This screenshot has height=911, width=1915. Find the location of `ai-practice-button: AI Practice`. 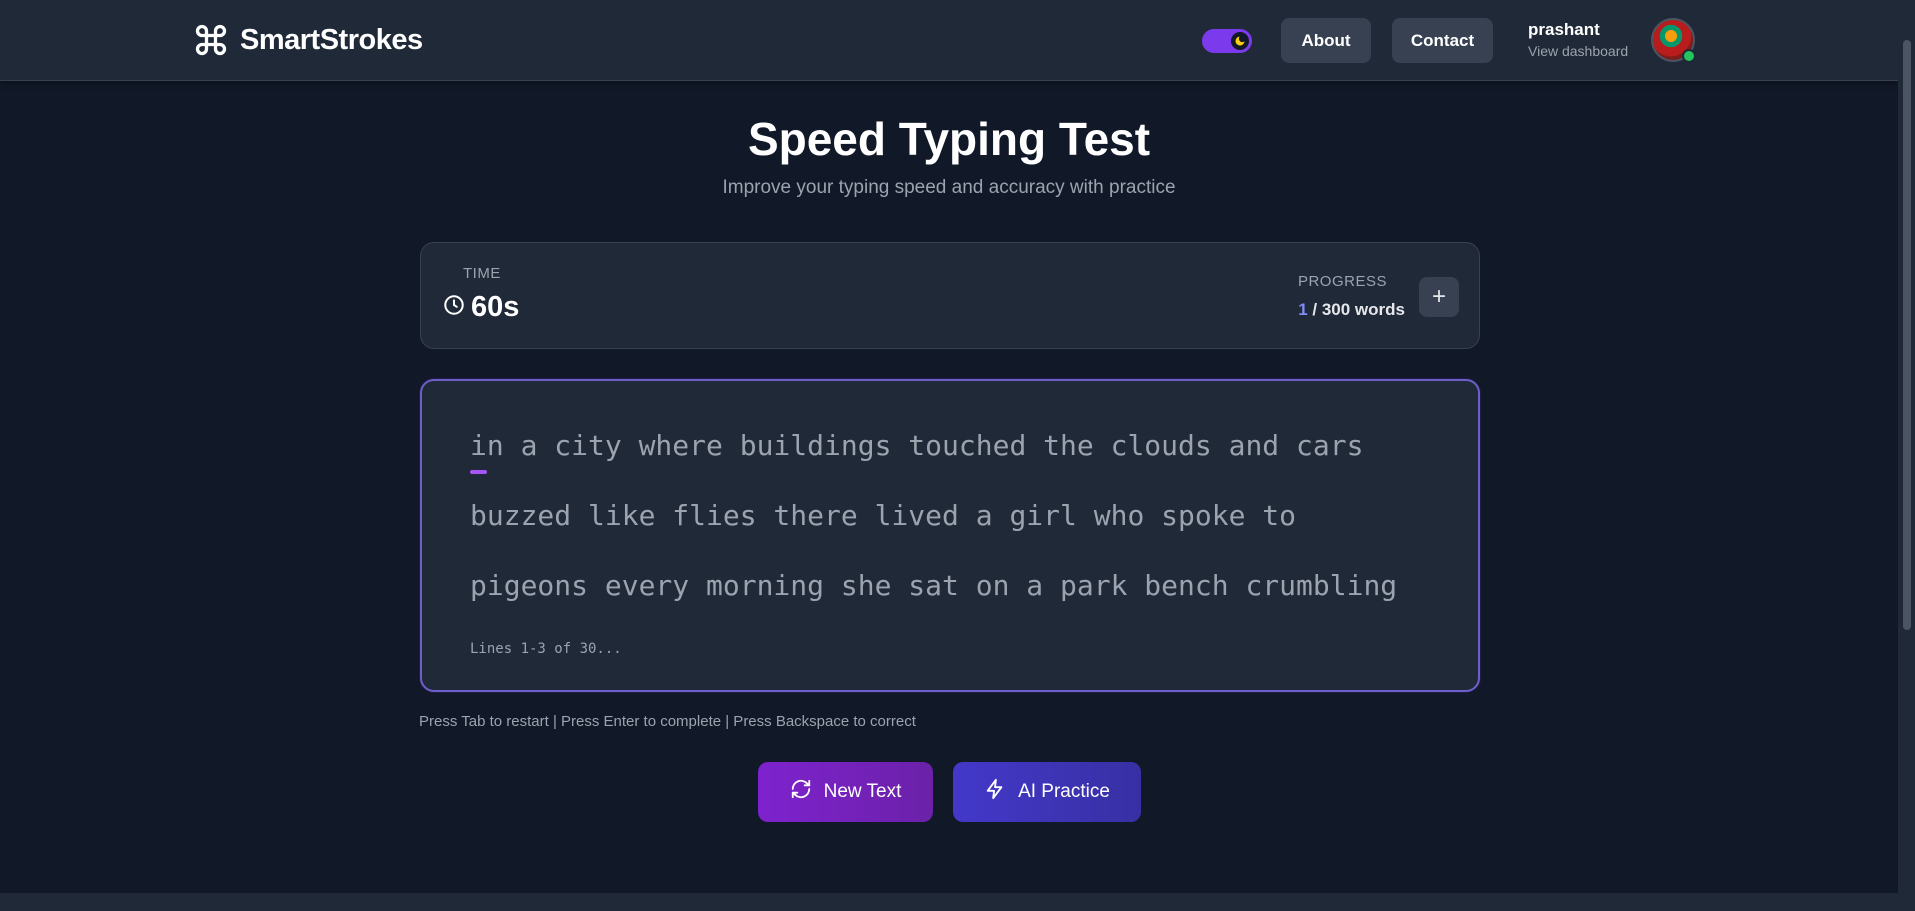

ai-practice-button: AI Practice is located at coordinates (1047, 792).